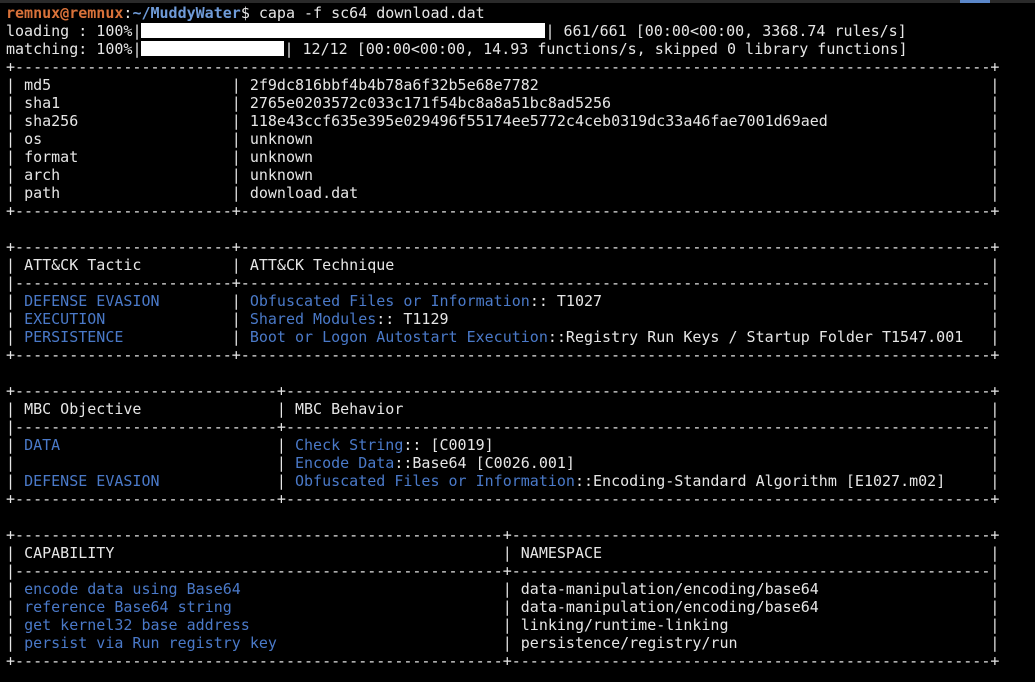  Describe the element at coordinates (503, 445) in the screenshot. I see `mbc-row: | DATA | Check String:: [C0019] |` at that location.